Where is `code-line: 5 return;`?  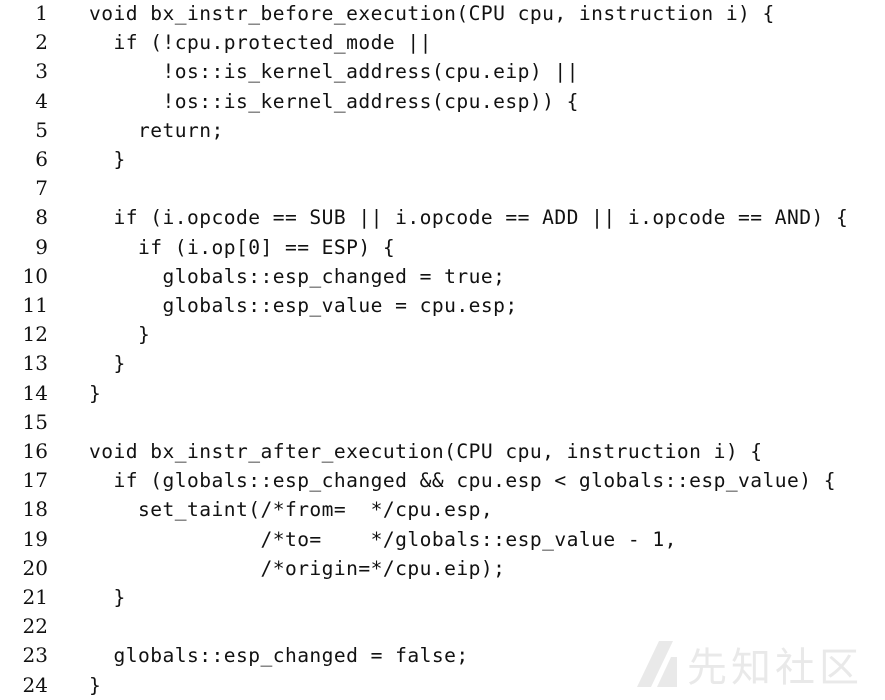 code-line: 5 return; is located at coordinates (442, 130).